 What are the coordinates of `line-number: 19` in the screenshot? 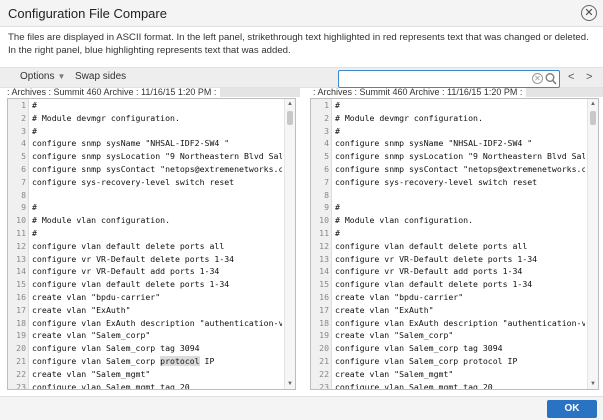 It's located at (324, 335).